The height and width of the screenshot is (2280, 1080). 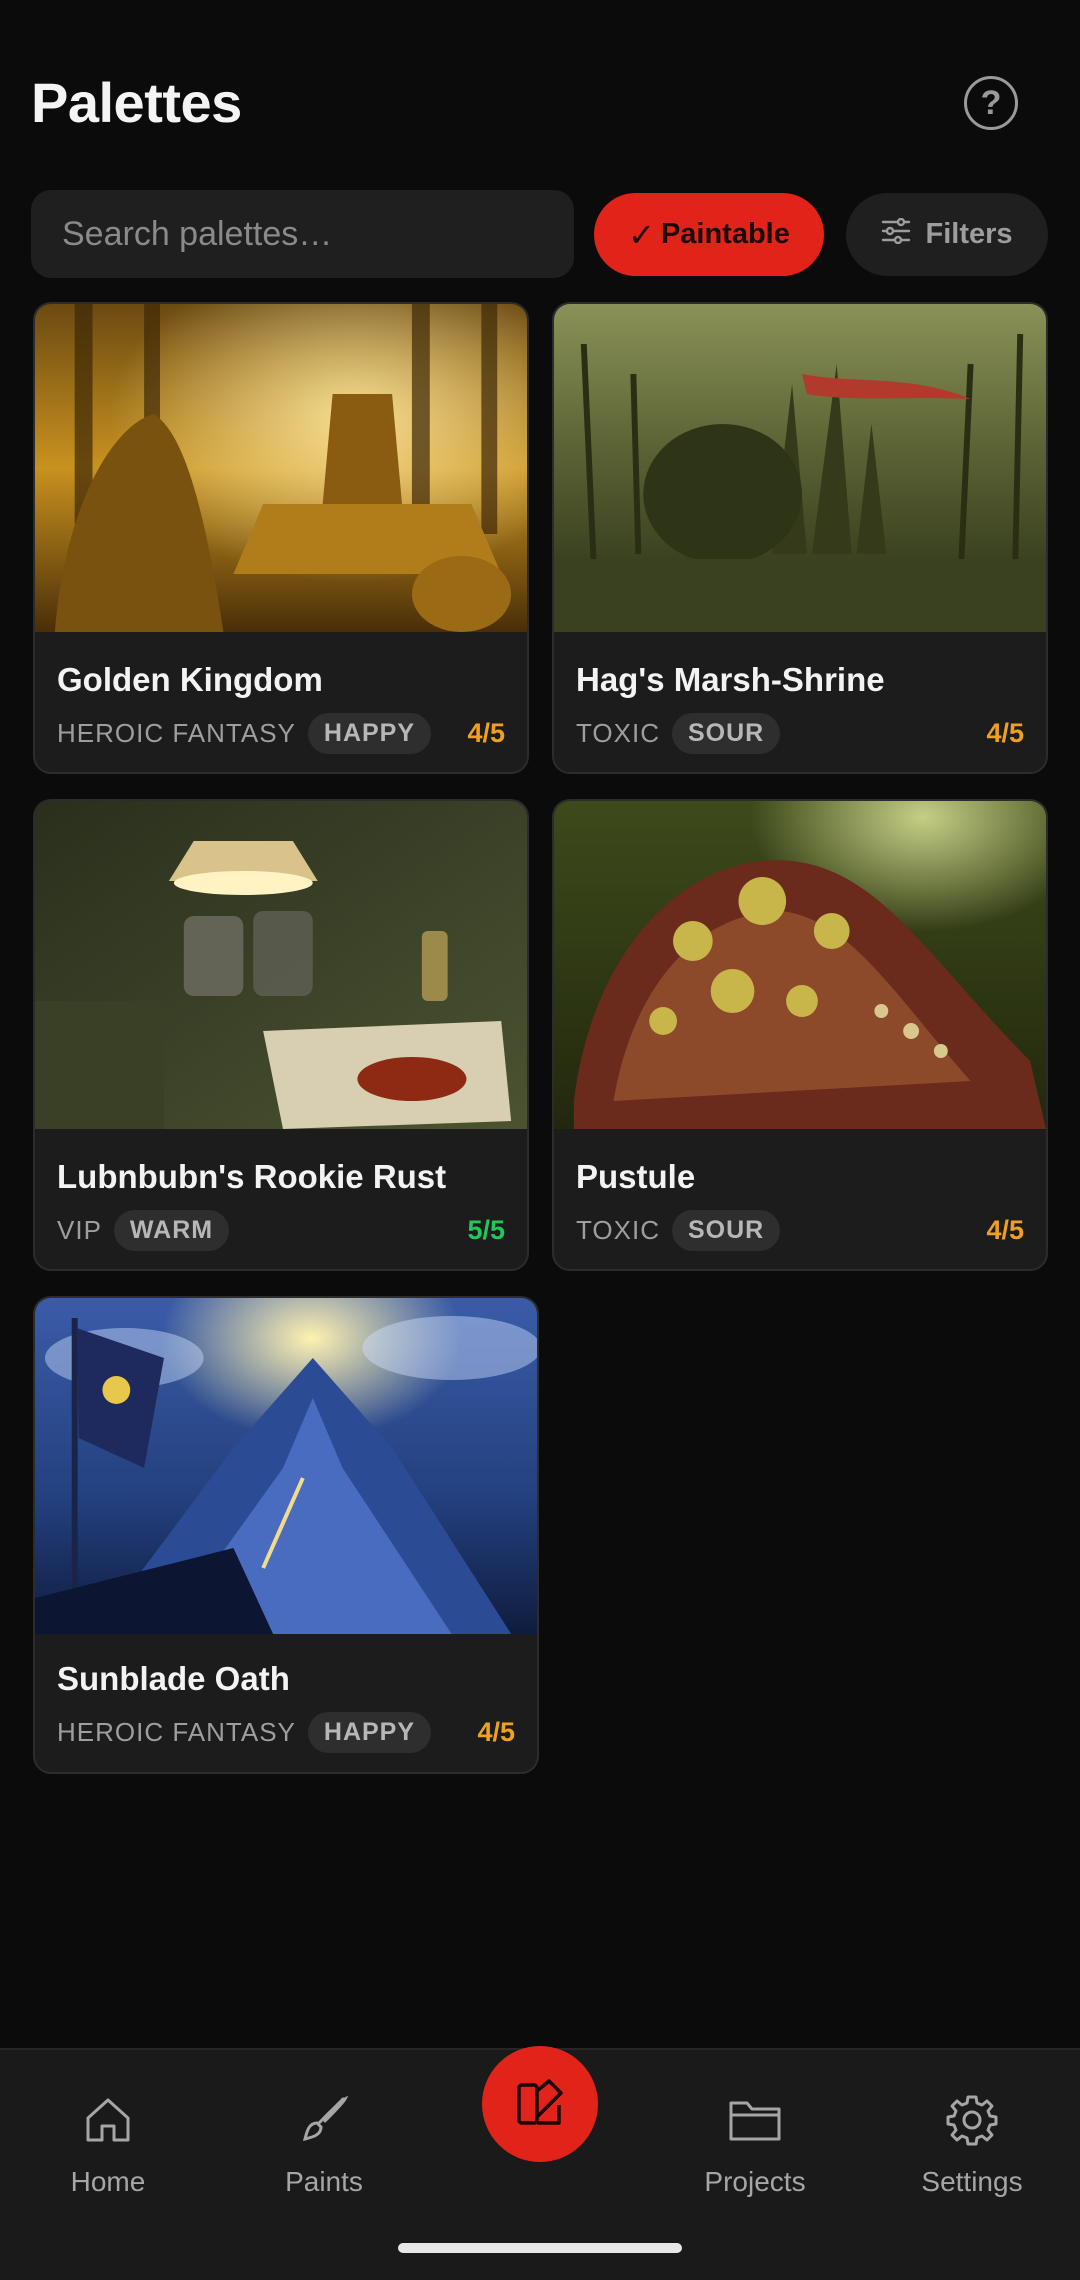 I want to click on palette-card: Hag's Marsh-Shrine TOXIC SOUR 4/5, so click(x=800, y=538).